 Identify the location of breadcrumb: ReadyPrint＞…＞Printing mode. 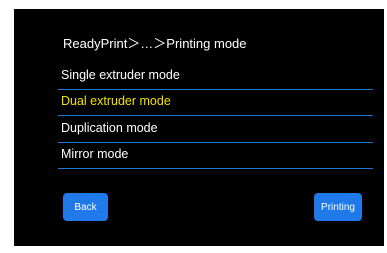
(155, 43).